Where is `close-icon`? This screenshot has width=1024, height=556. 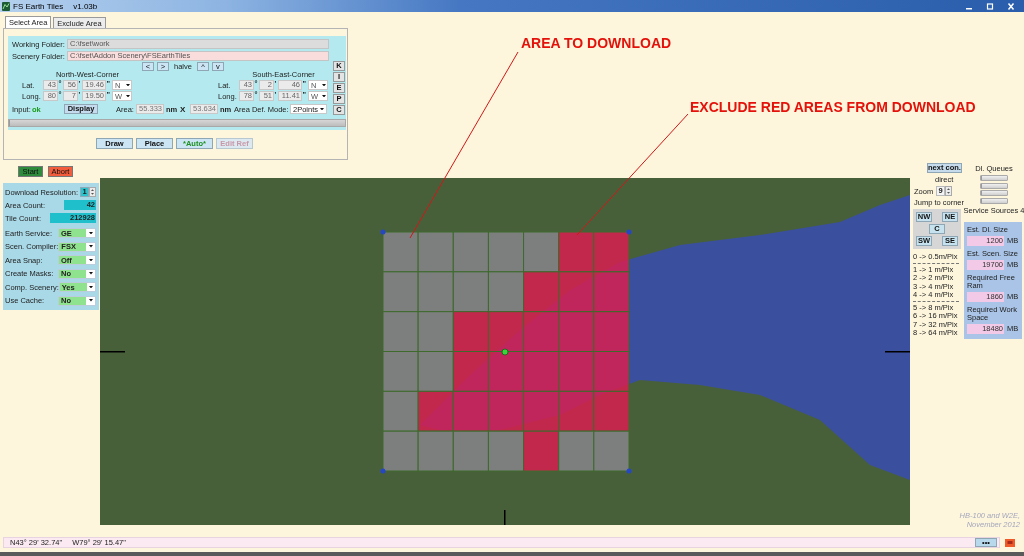
close-icon is located at coordinates (1011, 6).